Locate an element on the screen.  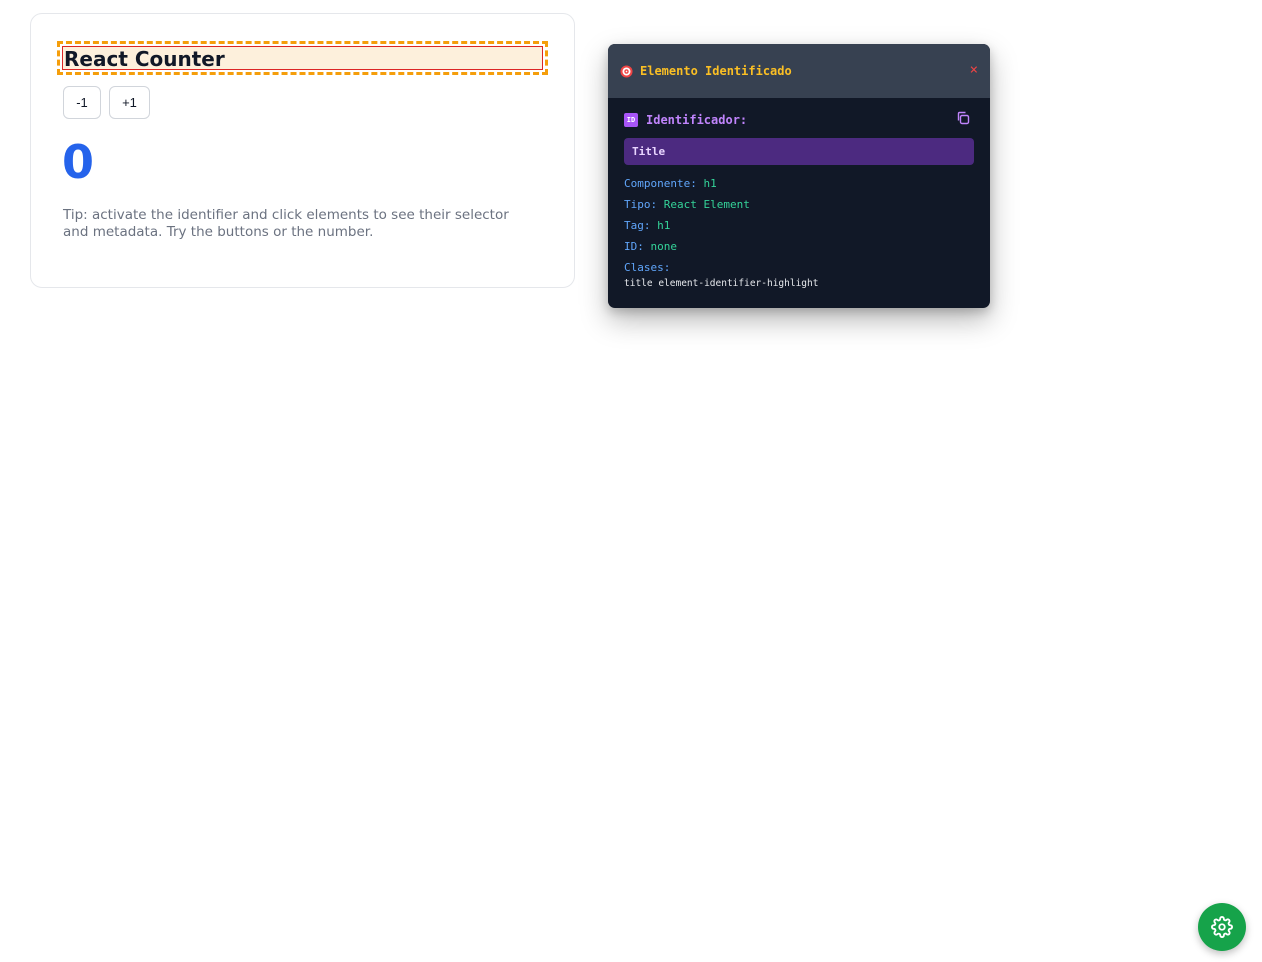
meta-value: none is located at coordinates (664, 246).